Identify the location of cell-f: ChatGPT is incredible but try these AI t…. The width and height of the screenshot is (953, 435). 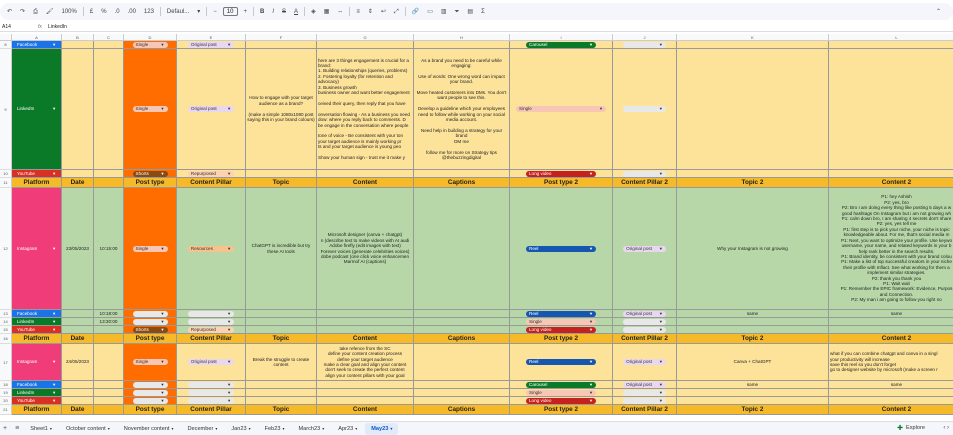
(281, 249).